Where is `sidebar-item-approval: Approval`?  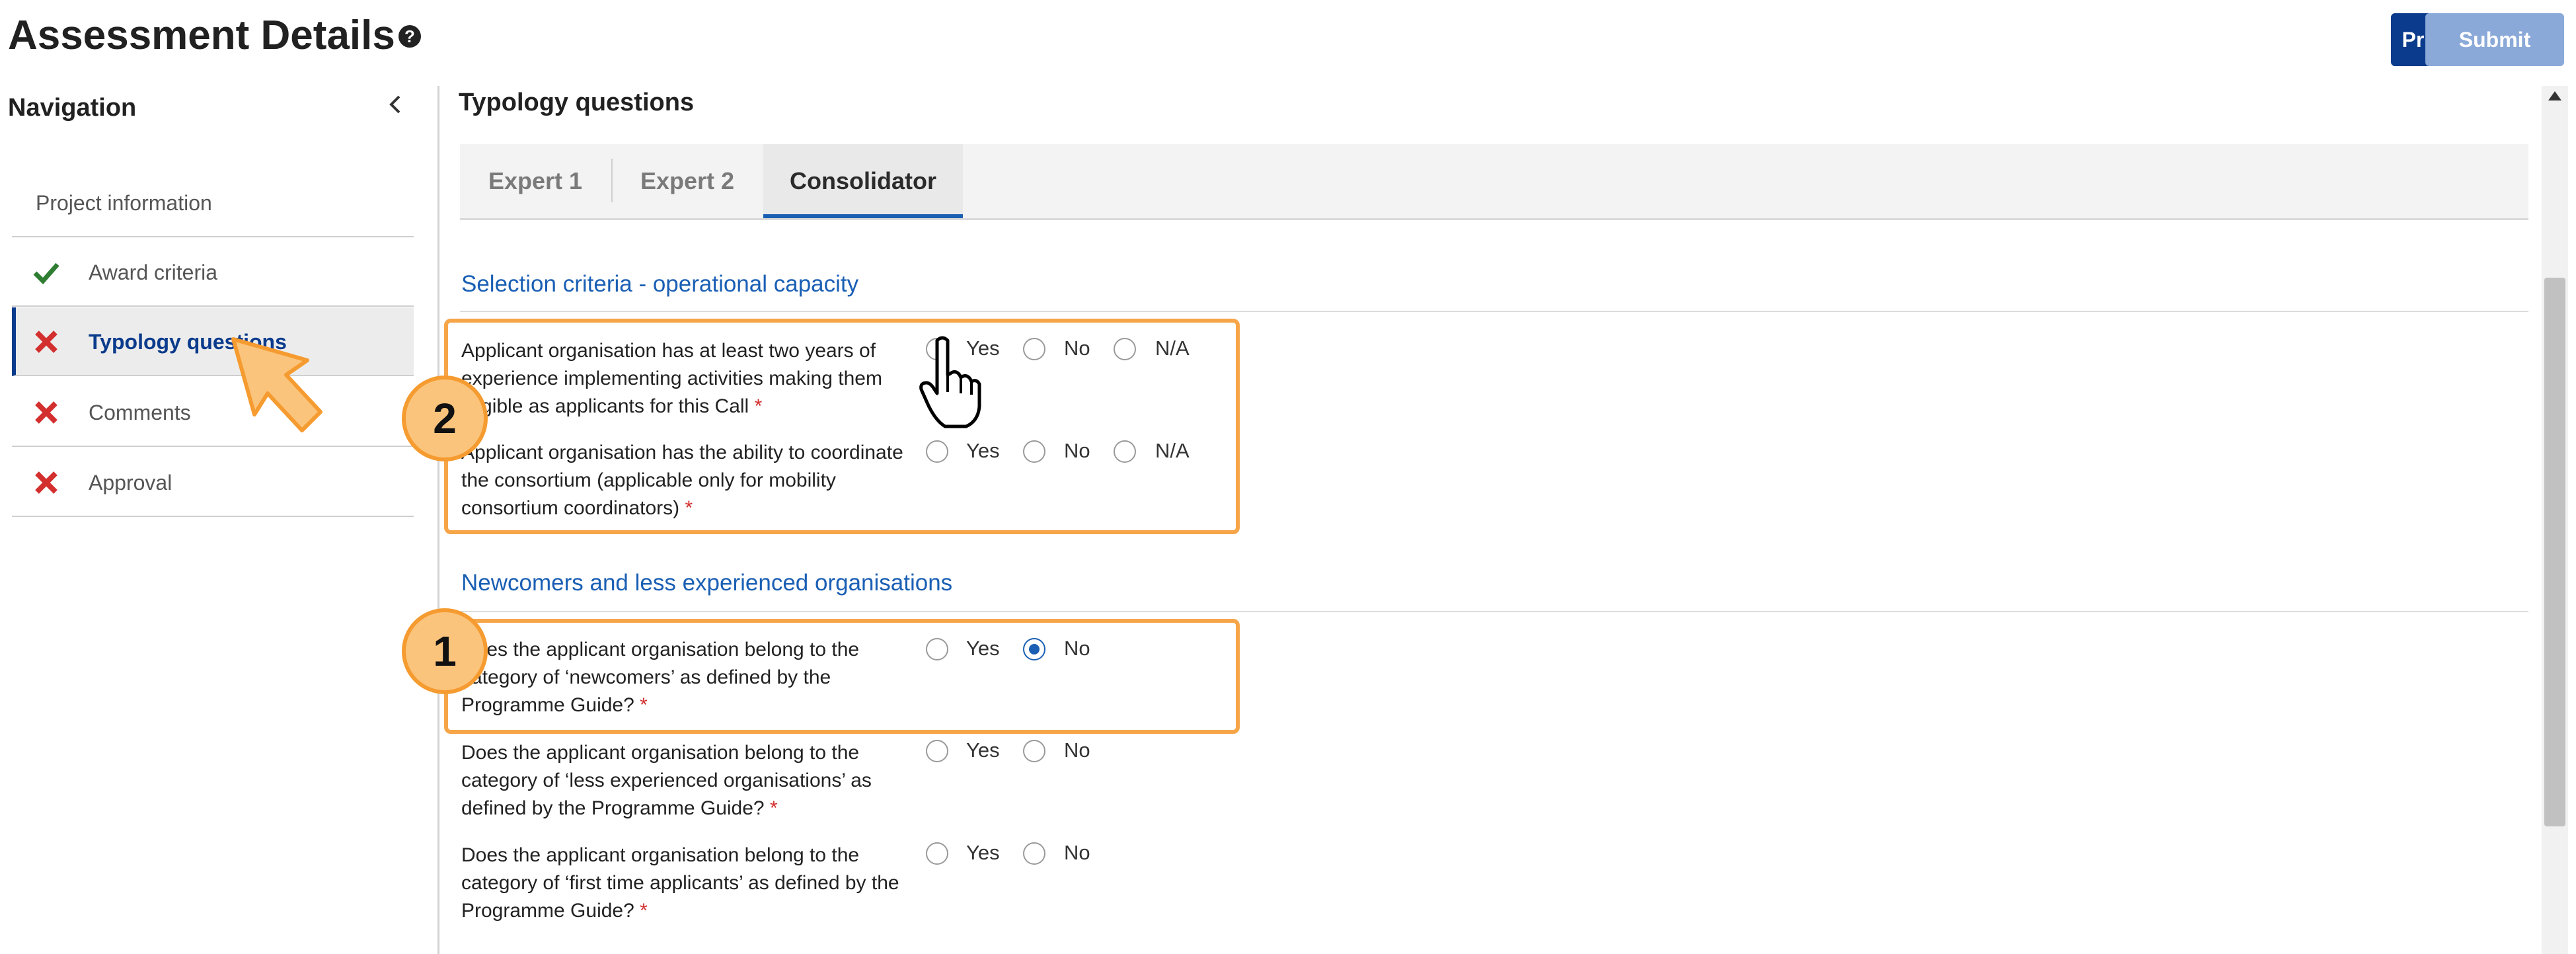
sidebar-item-approval: Approval is located at coordinates (213, 482).